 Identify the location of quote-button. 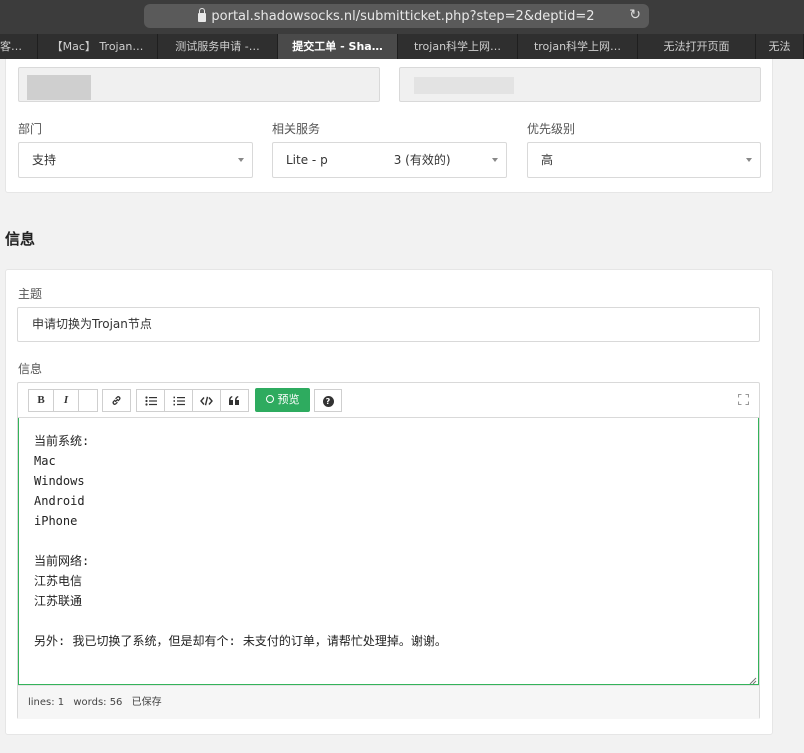
(234, 400).